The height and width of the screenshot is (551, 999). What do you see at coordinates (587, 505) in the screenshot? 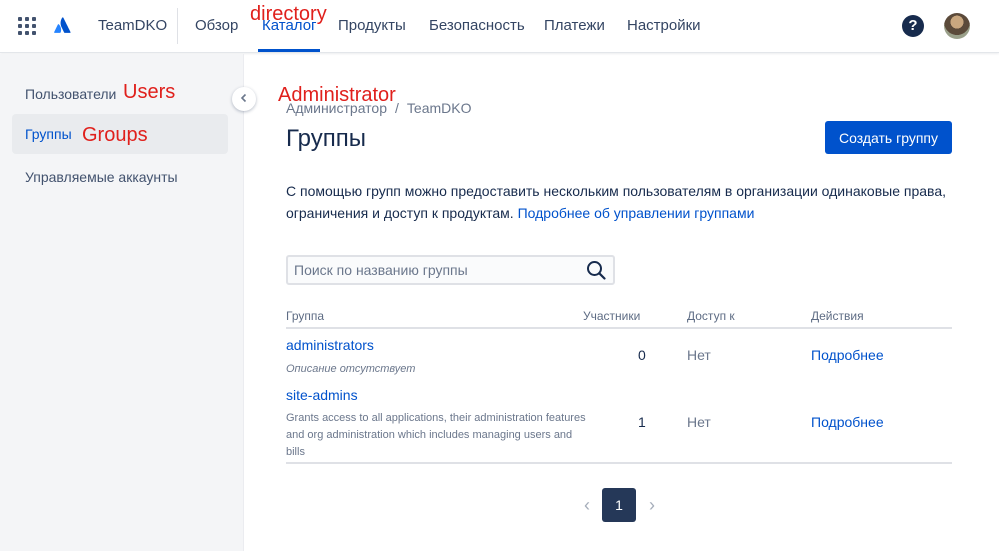
I see `pagination-prev-icon: ‹` at bounding box center [587, 505].